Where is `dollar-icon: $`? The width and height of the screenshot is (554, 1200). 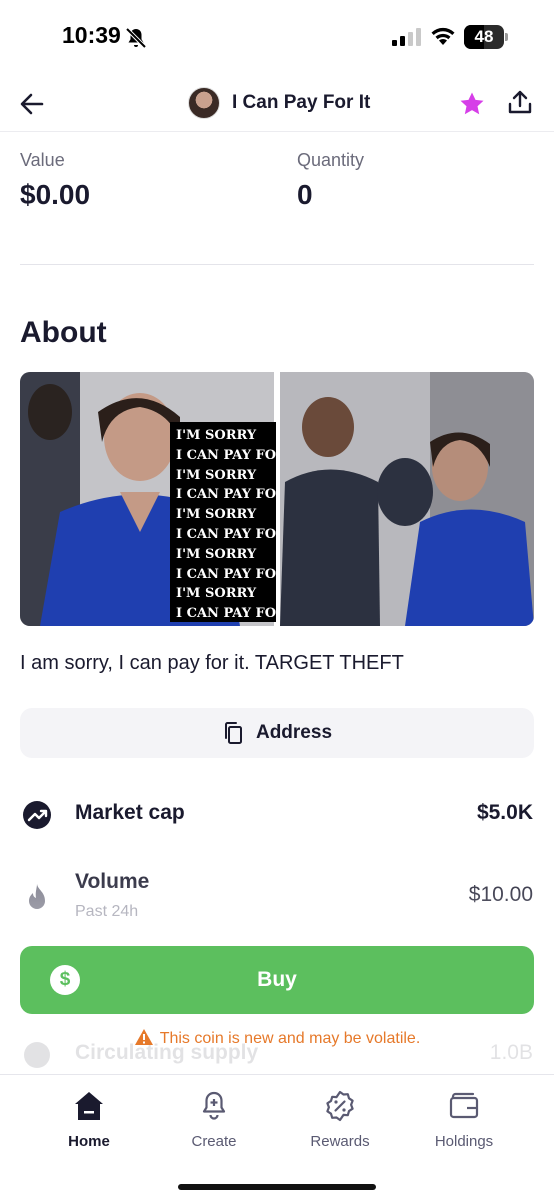
dollar-icon: $ is located at coordinates (65, 980).